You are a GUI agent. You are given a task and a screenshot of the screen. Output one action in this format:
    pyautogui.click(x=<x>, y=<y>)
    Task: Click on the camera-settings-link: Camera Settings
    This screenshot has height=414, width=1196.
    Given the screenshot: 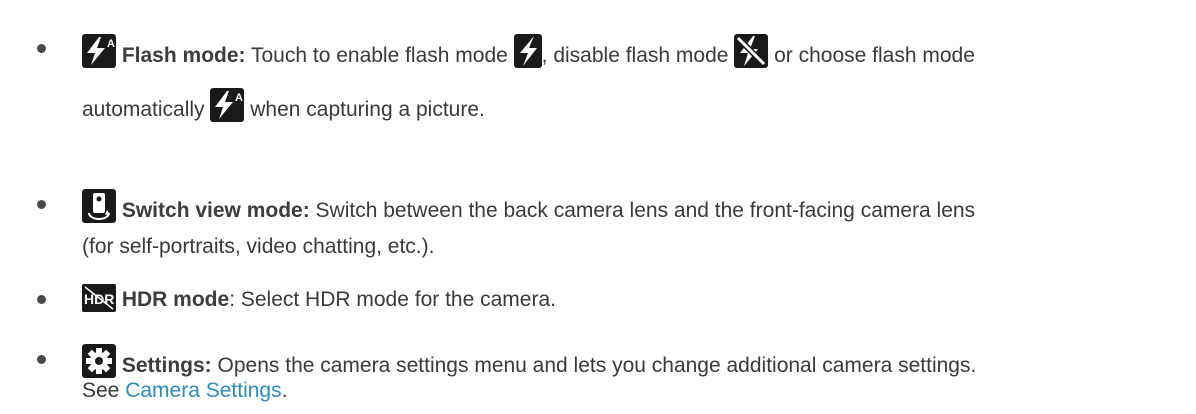 What is the action you would take?
    pyautogui.click(x=203, y=390)
    